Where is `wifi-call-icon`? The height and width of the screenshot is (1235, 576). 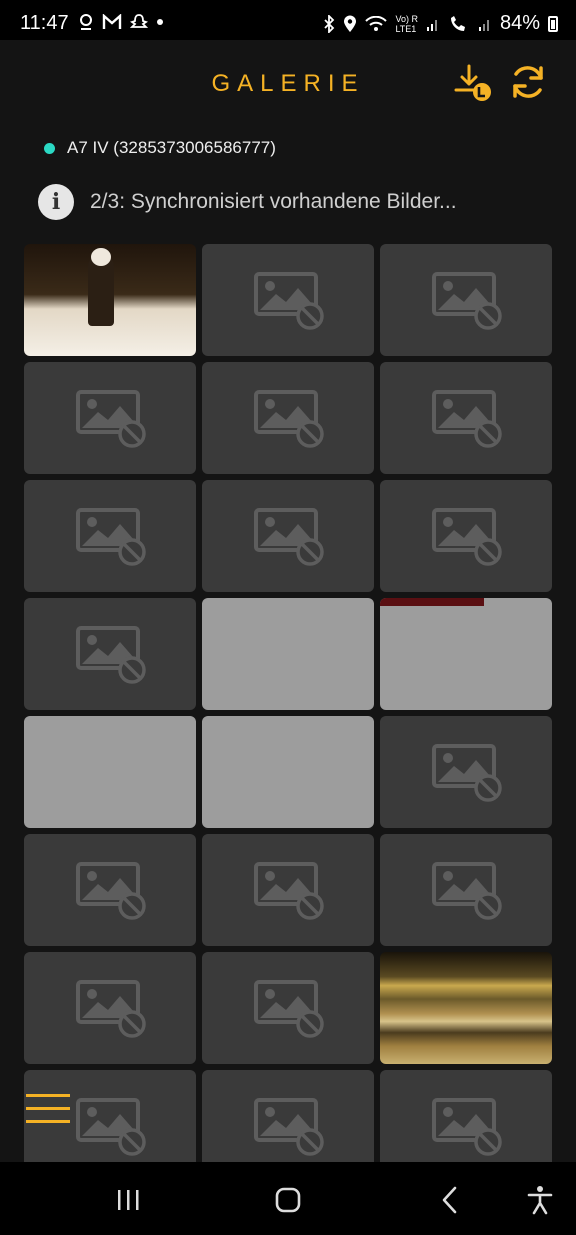 wifi-call-icon is located at coordinates (457, 23).